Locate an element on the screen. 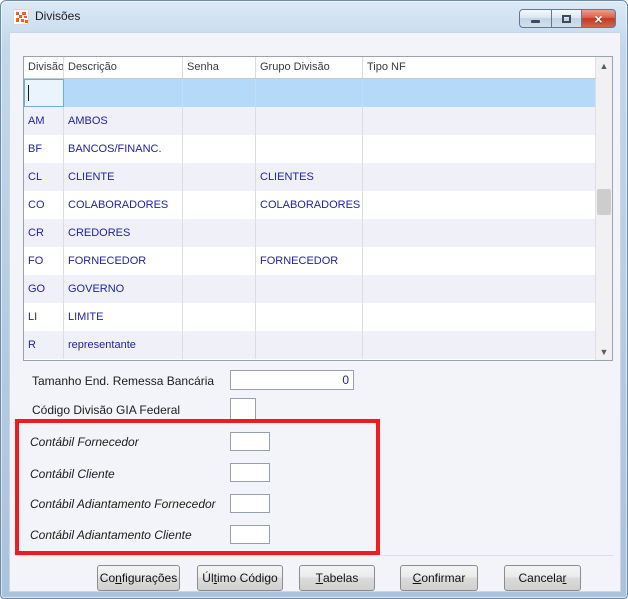 Image resolution: width=628 pixels, height=599 pixels. ultimo-codigo-button: Úl t imo Código is located at coordinates (240, 578).